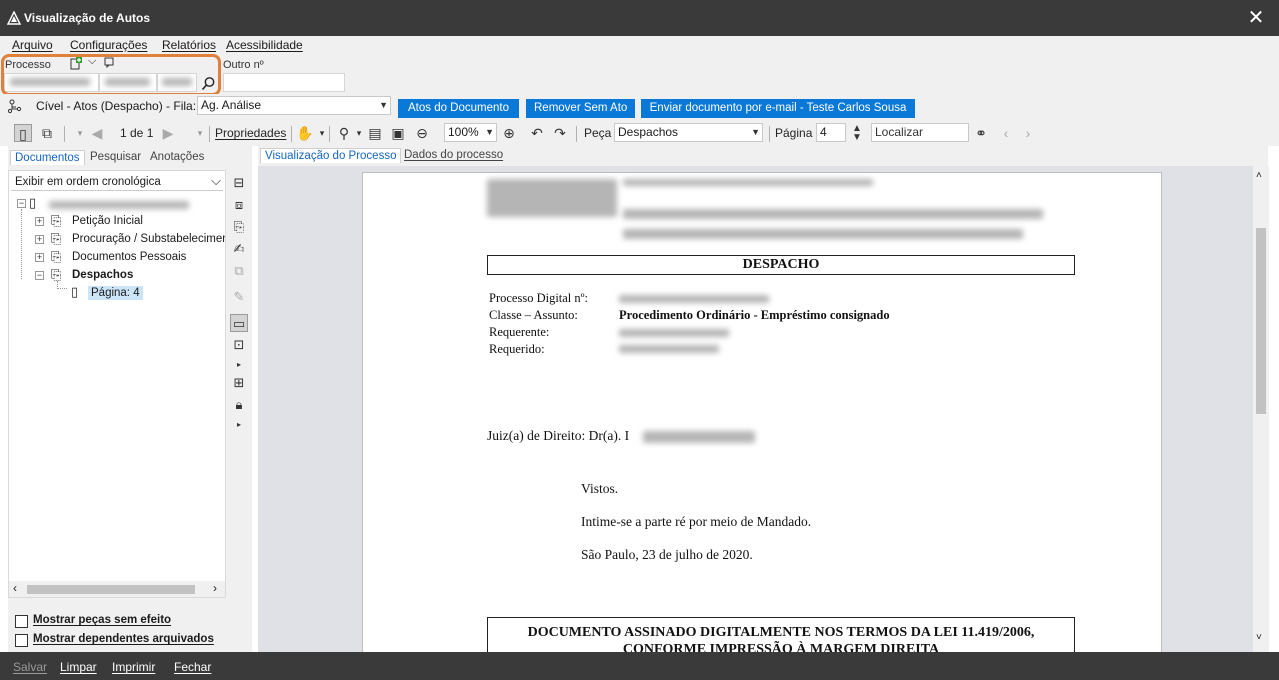 The image size is (1279, 680). What do you see at coordinates (239, 227) in the screenshot?
I see `certificate-icon: ⎘` at bounding box center [239, 227].